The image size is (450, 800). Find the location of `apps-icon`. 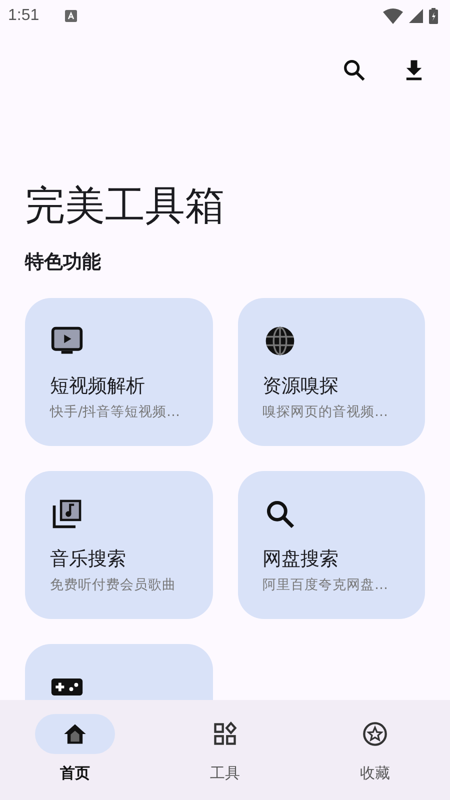

apps-icon is located at coordinates (225, 734).